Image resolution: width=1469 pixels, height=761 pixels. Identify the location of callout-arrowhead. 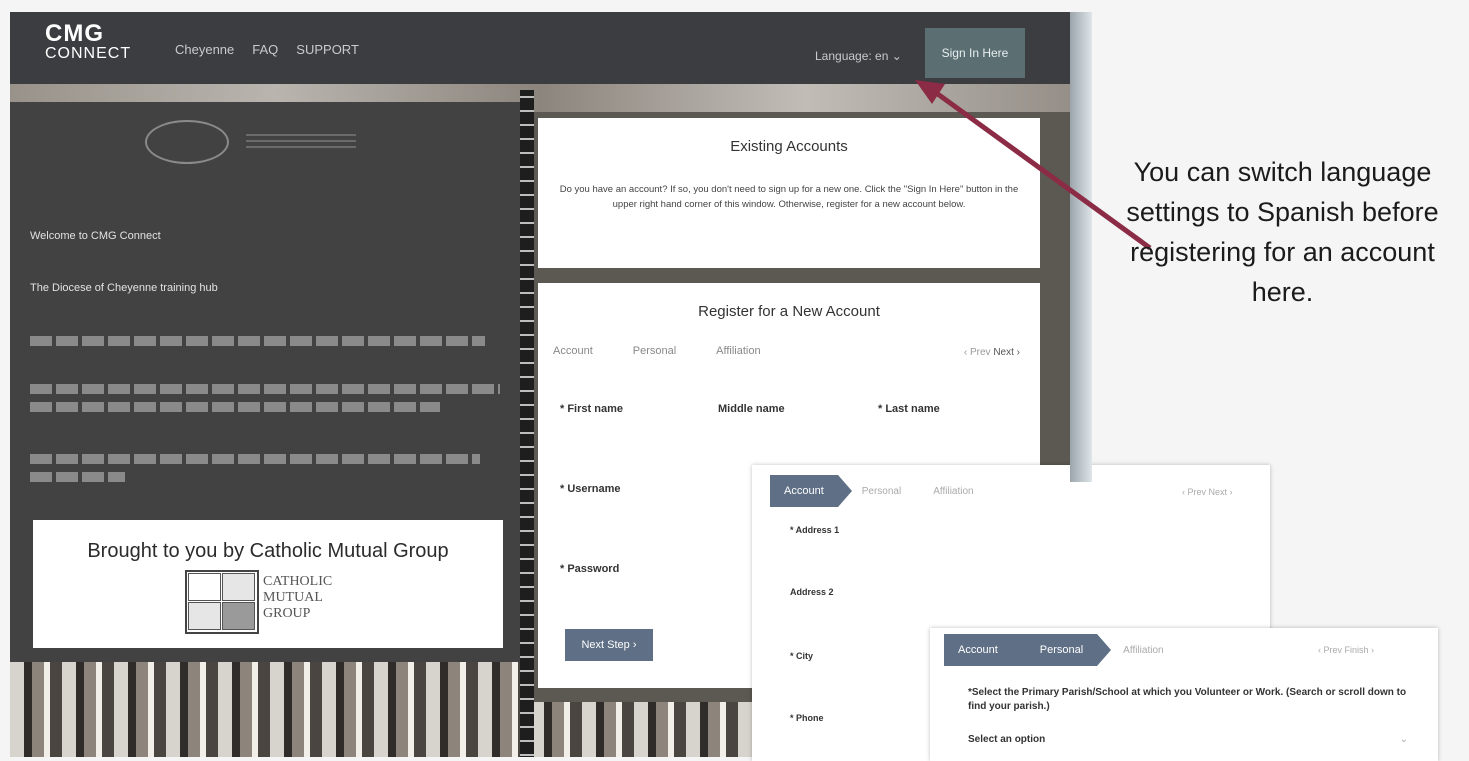
(930, 92).